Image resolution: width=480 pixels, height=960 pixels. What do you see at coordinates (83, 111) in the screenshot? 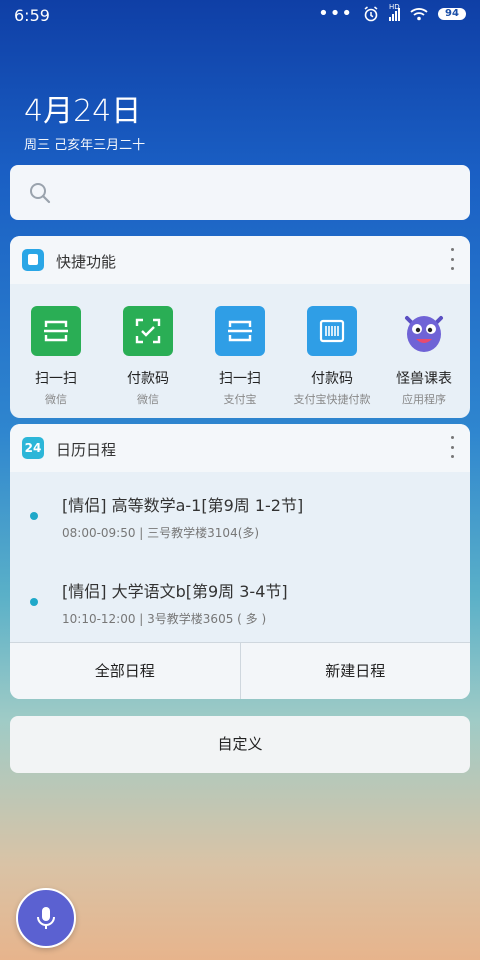
I see `date-main: 4月24日` at bounding box center [83, 111].